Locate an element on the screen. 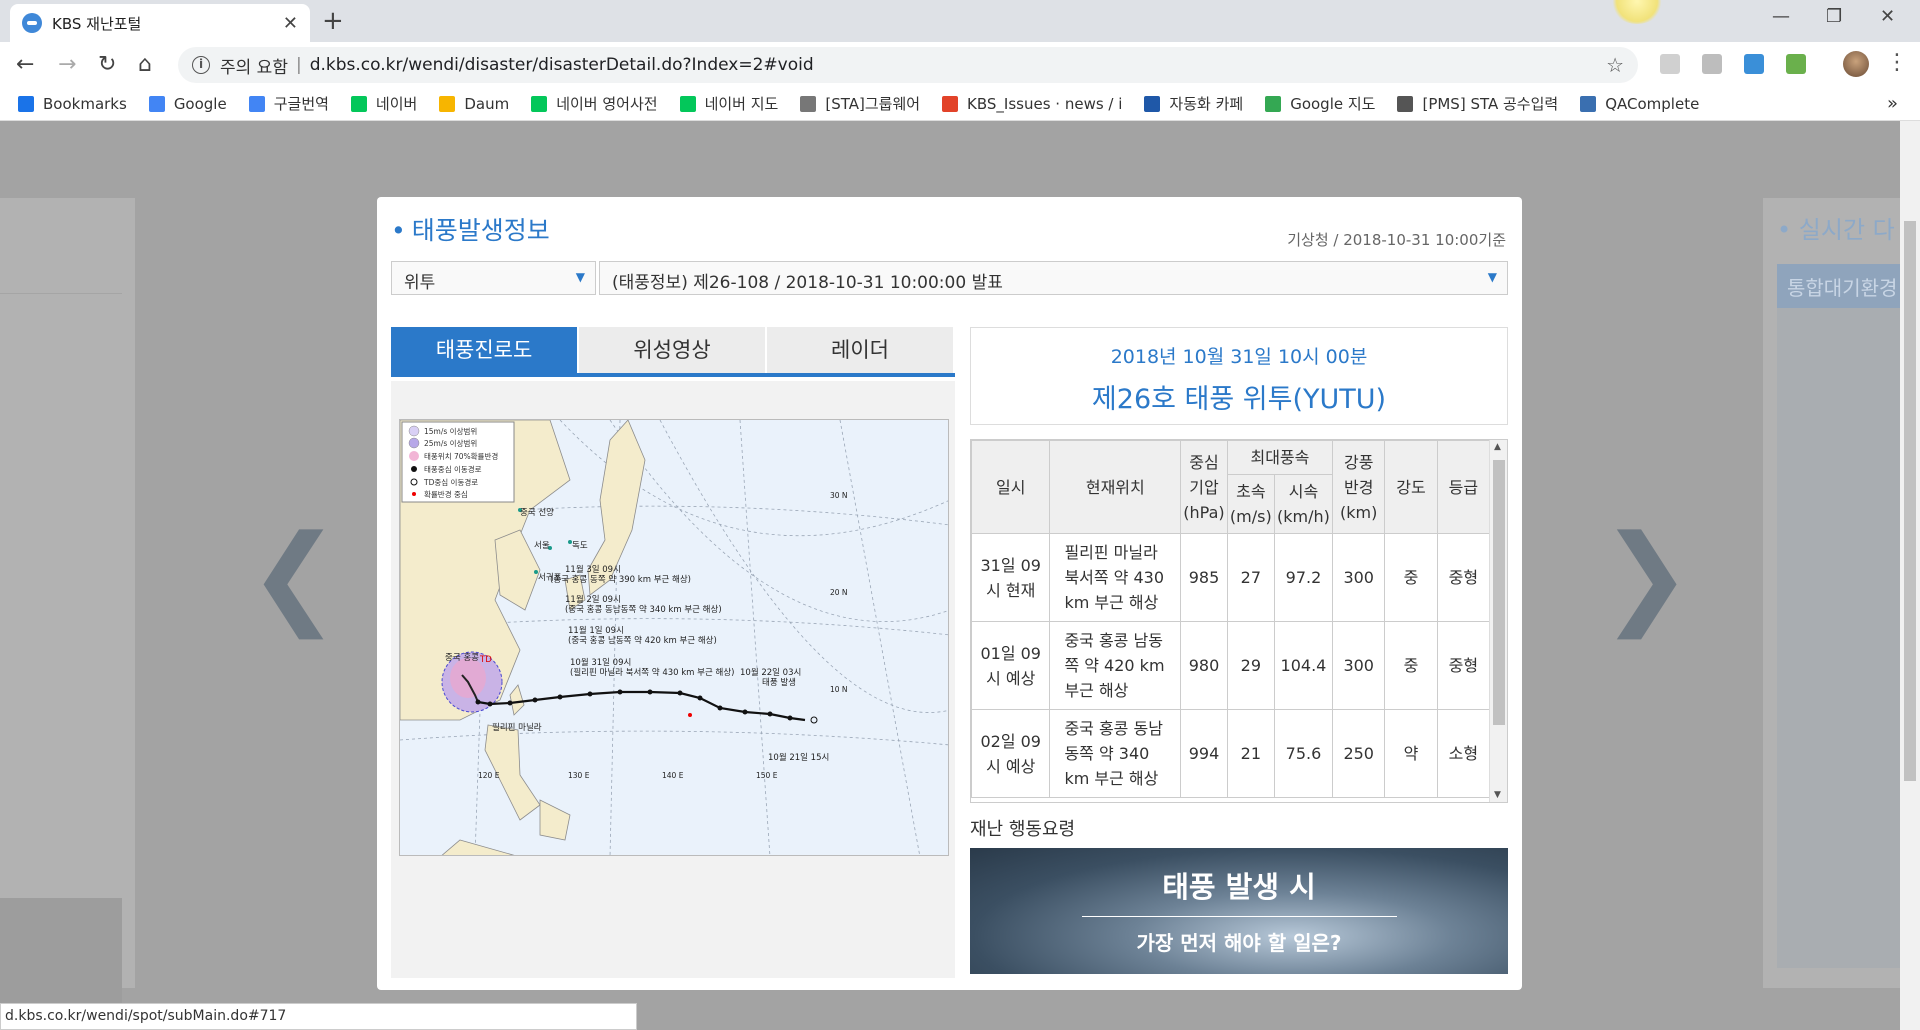 Image resolution: width=1920 pixels, height=1030 pixels. action-guide-banner: 태풍 발생 시 가장 먼저 해야 할 일은? is located at coordinates (1239, 911).